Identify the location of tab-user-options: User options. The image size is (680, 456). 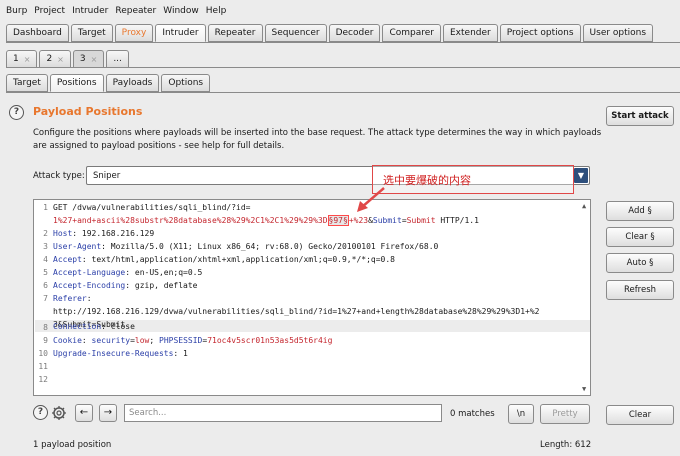
(618, 33).